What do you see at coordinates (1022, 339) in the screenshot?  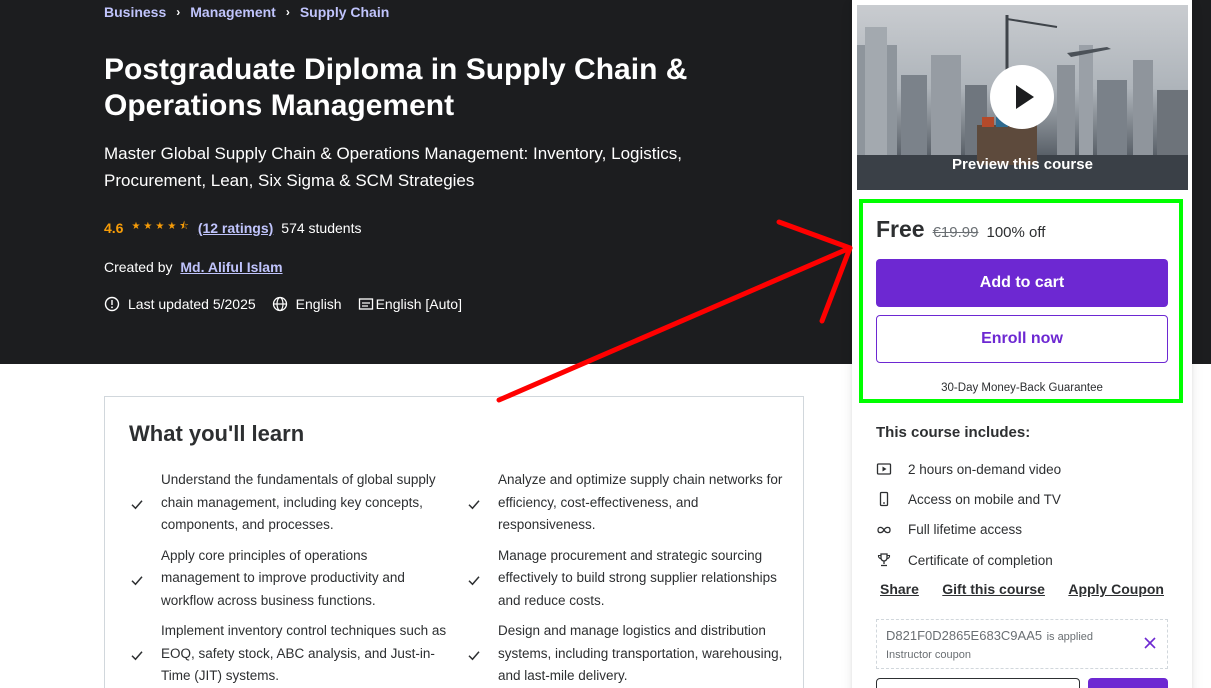 I see `enroll-now-button: Enroll now` at bounding box center [1022, 339].